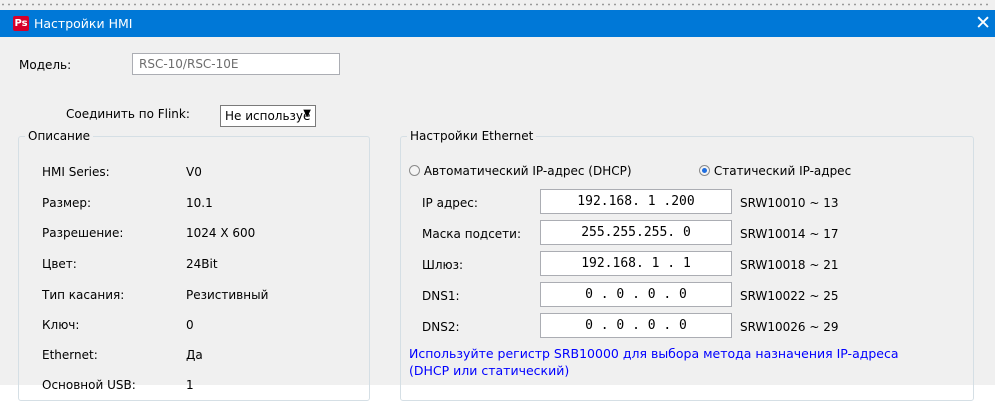  Describe the element at coordinates (45, 65) in the screenshot. I see `model-label: Модель:` at that location.